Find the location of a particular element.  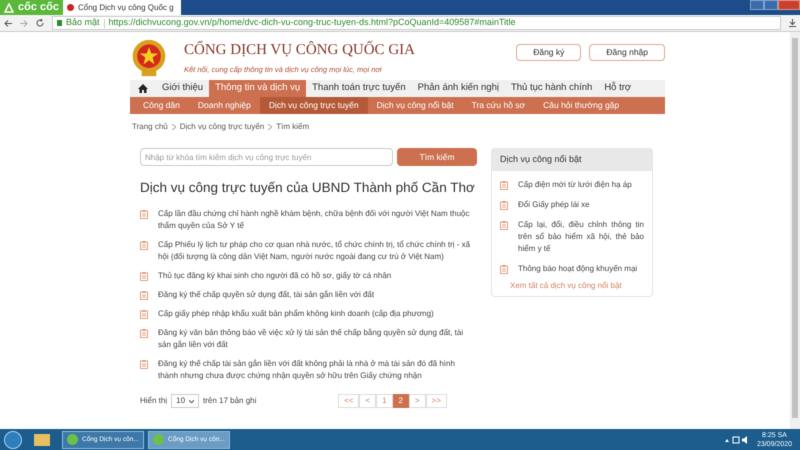

featured-service-link: Thông báo hoạt động khuyến mại is located at coordinates (578, 268).